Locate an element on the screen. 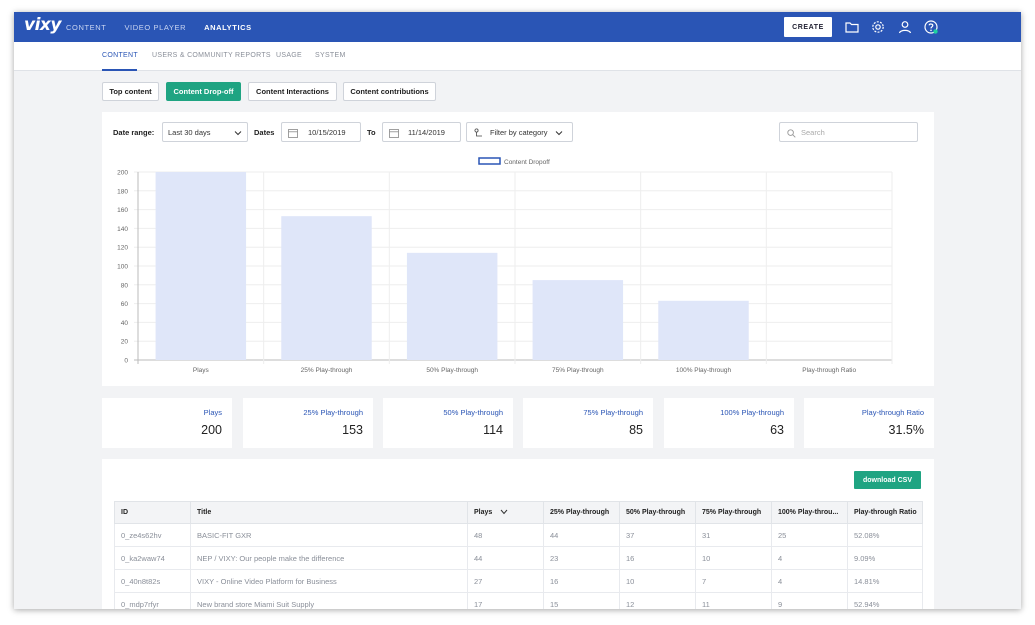  stat-label: Play-through Ratio is located at coordinates (892, 412).